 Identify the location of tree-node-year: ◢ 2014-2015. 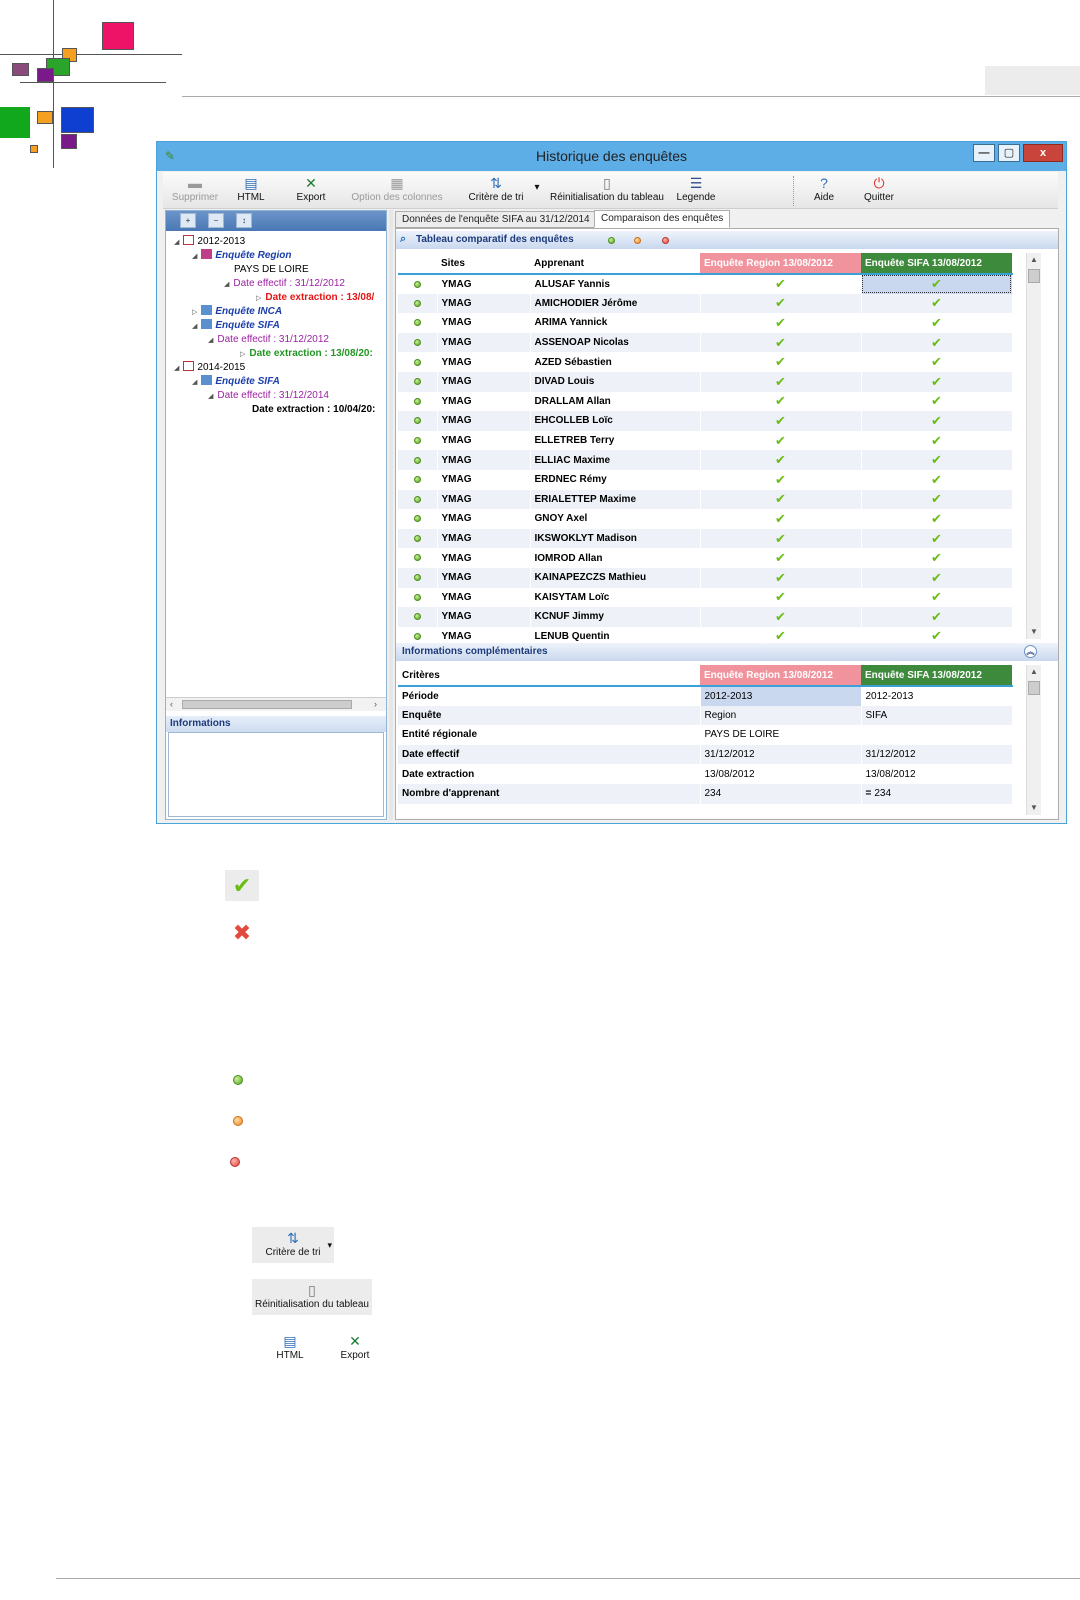
(209, 367).